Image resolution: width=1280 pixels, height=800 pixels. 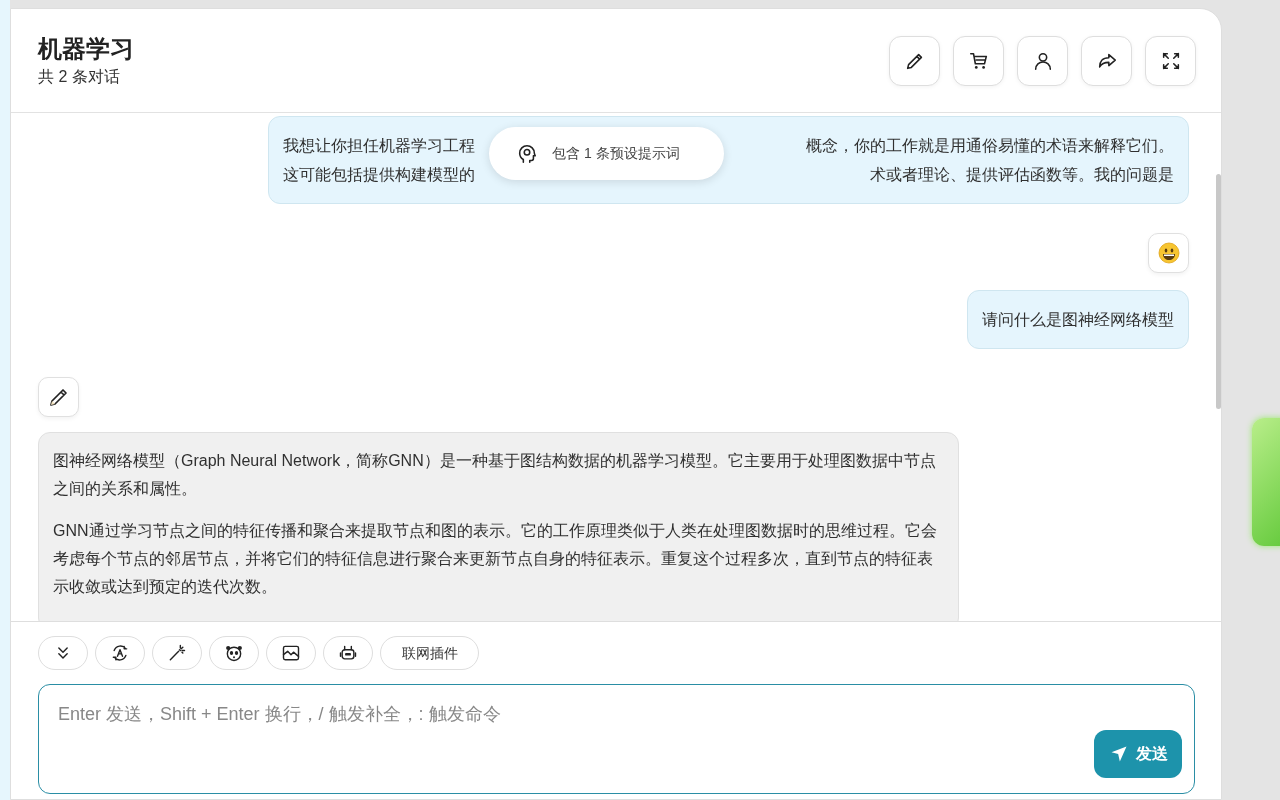 I want to click on user-avatar, so click(x=1168, y=253).